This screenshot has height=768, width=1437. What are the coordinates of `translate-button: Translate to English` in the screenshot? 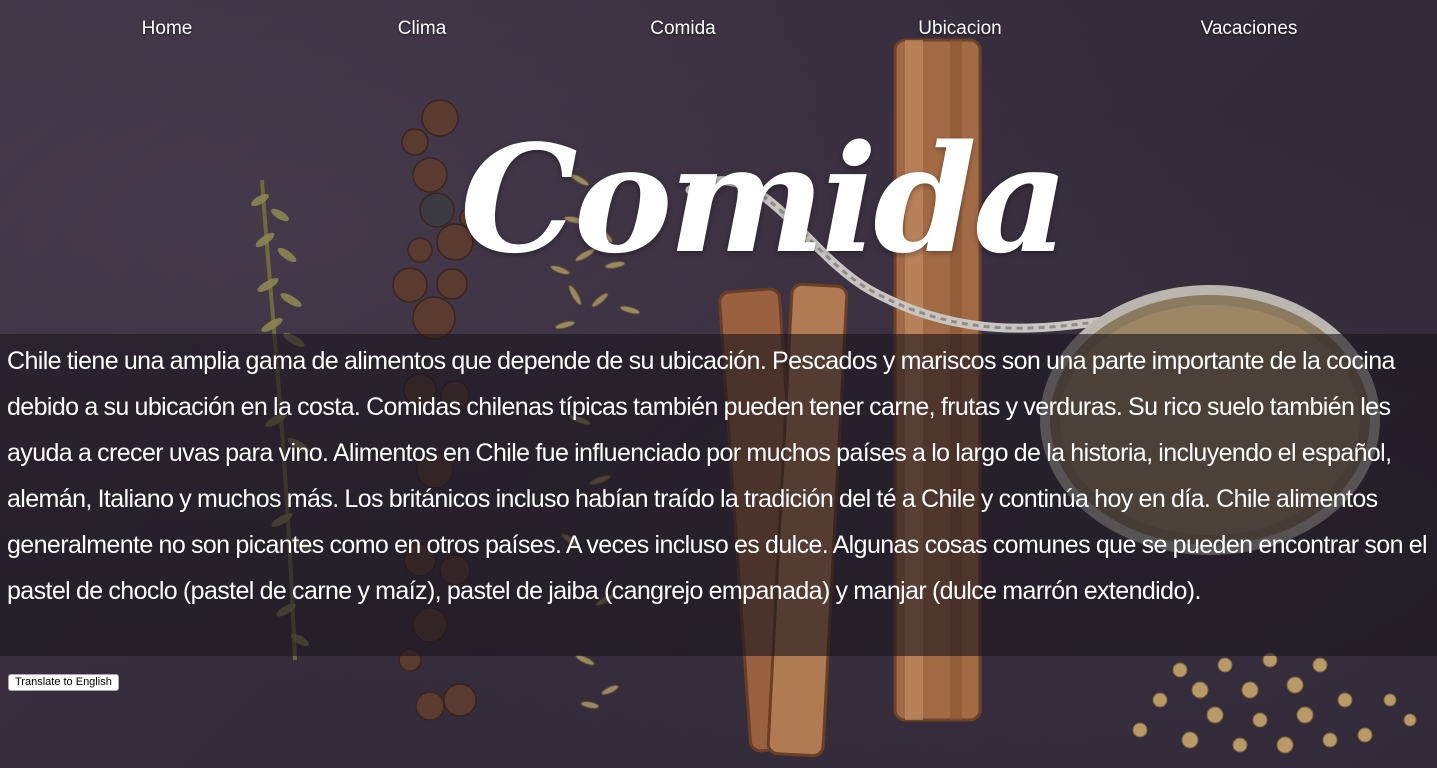 It's located at (63, 682).